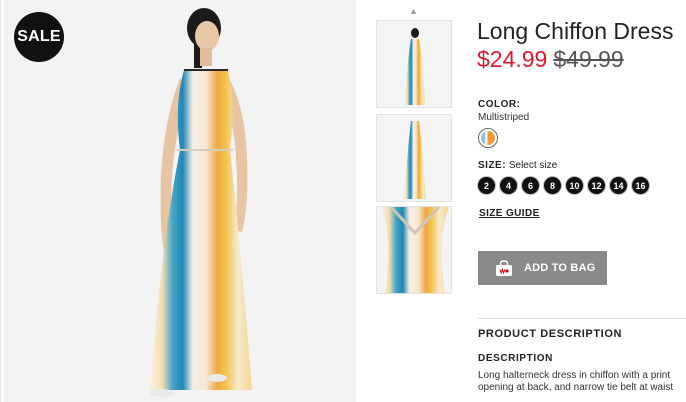  I want to click on size-option-8: 8, so click(552, 185).